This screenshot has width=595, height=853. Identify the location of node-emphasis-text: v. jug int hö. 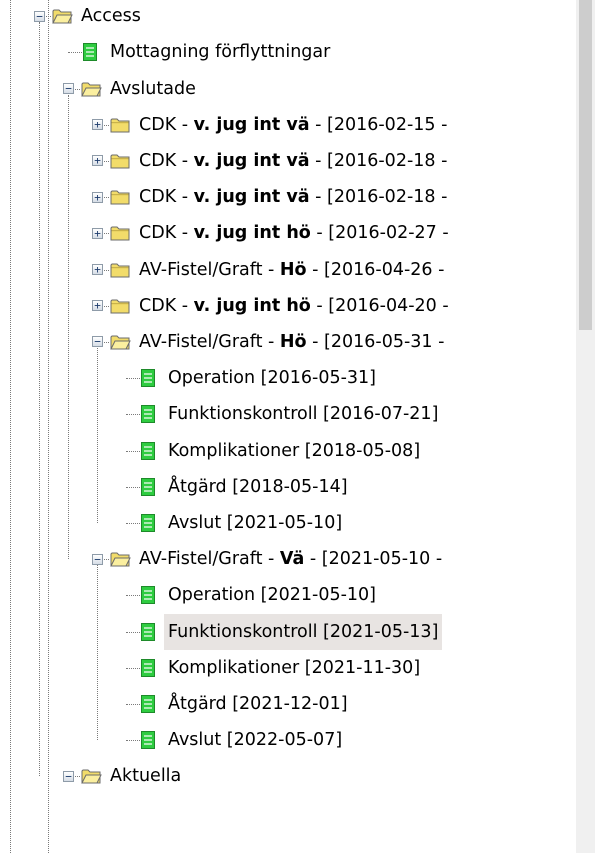
(252, 305).